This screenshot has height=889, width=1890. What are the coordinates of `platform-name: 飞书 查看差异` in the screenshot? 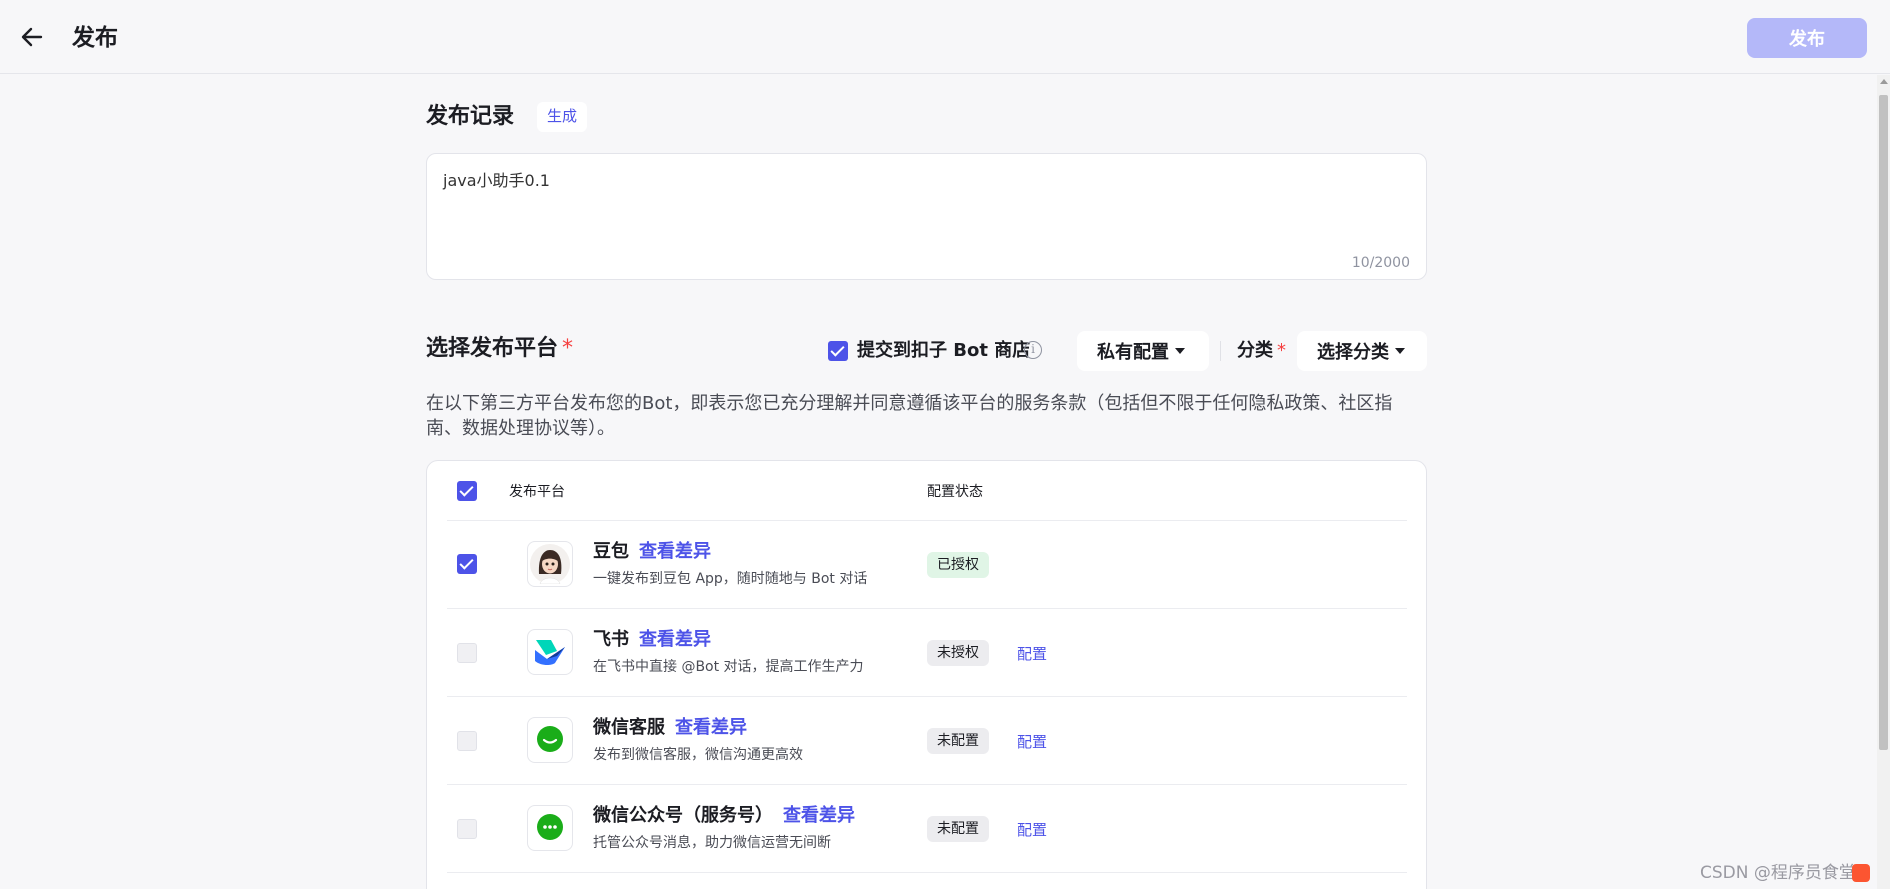 It's located at (652, 639).